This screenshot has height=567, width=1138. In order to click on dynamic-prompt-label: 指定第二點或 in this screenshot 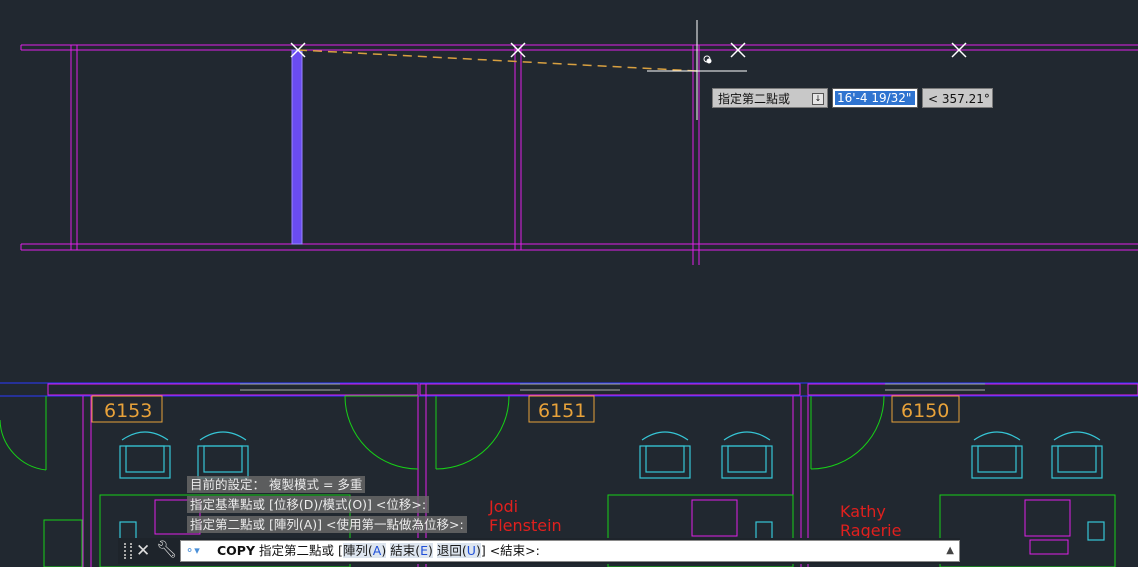, I will do `click(754, 99)`.